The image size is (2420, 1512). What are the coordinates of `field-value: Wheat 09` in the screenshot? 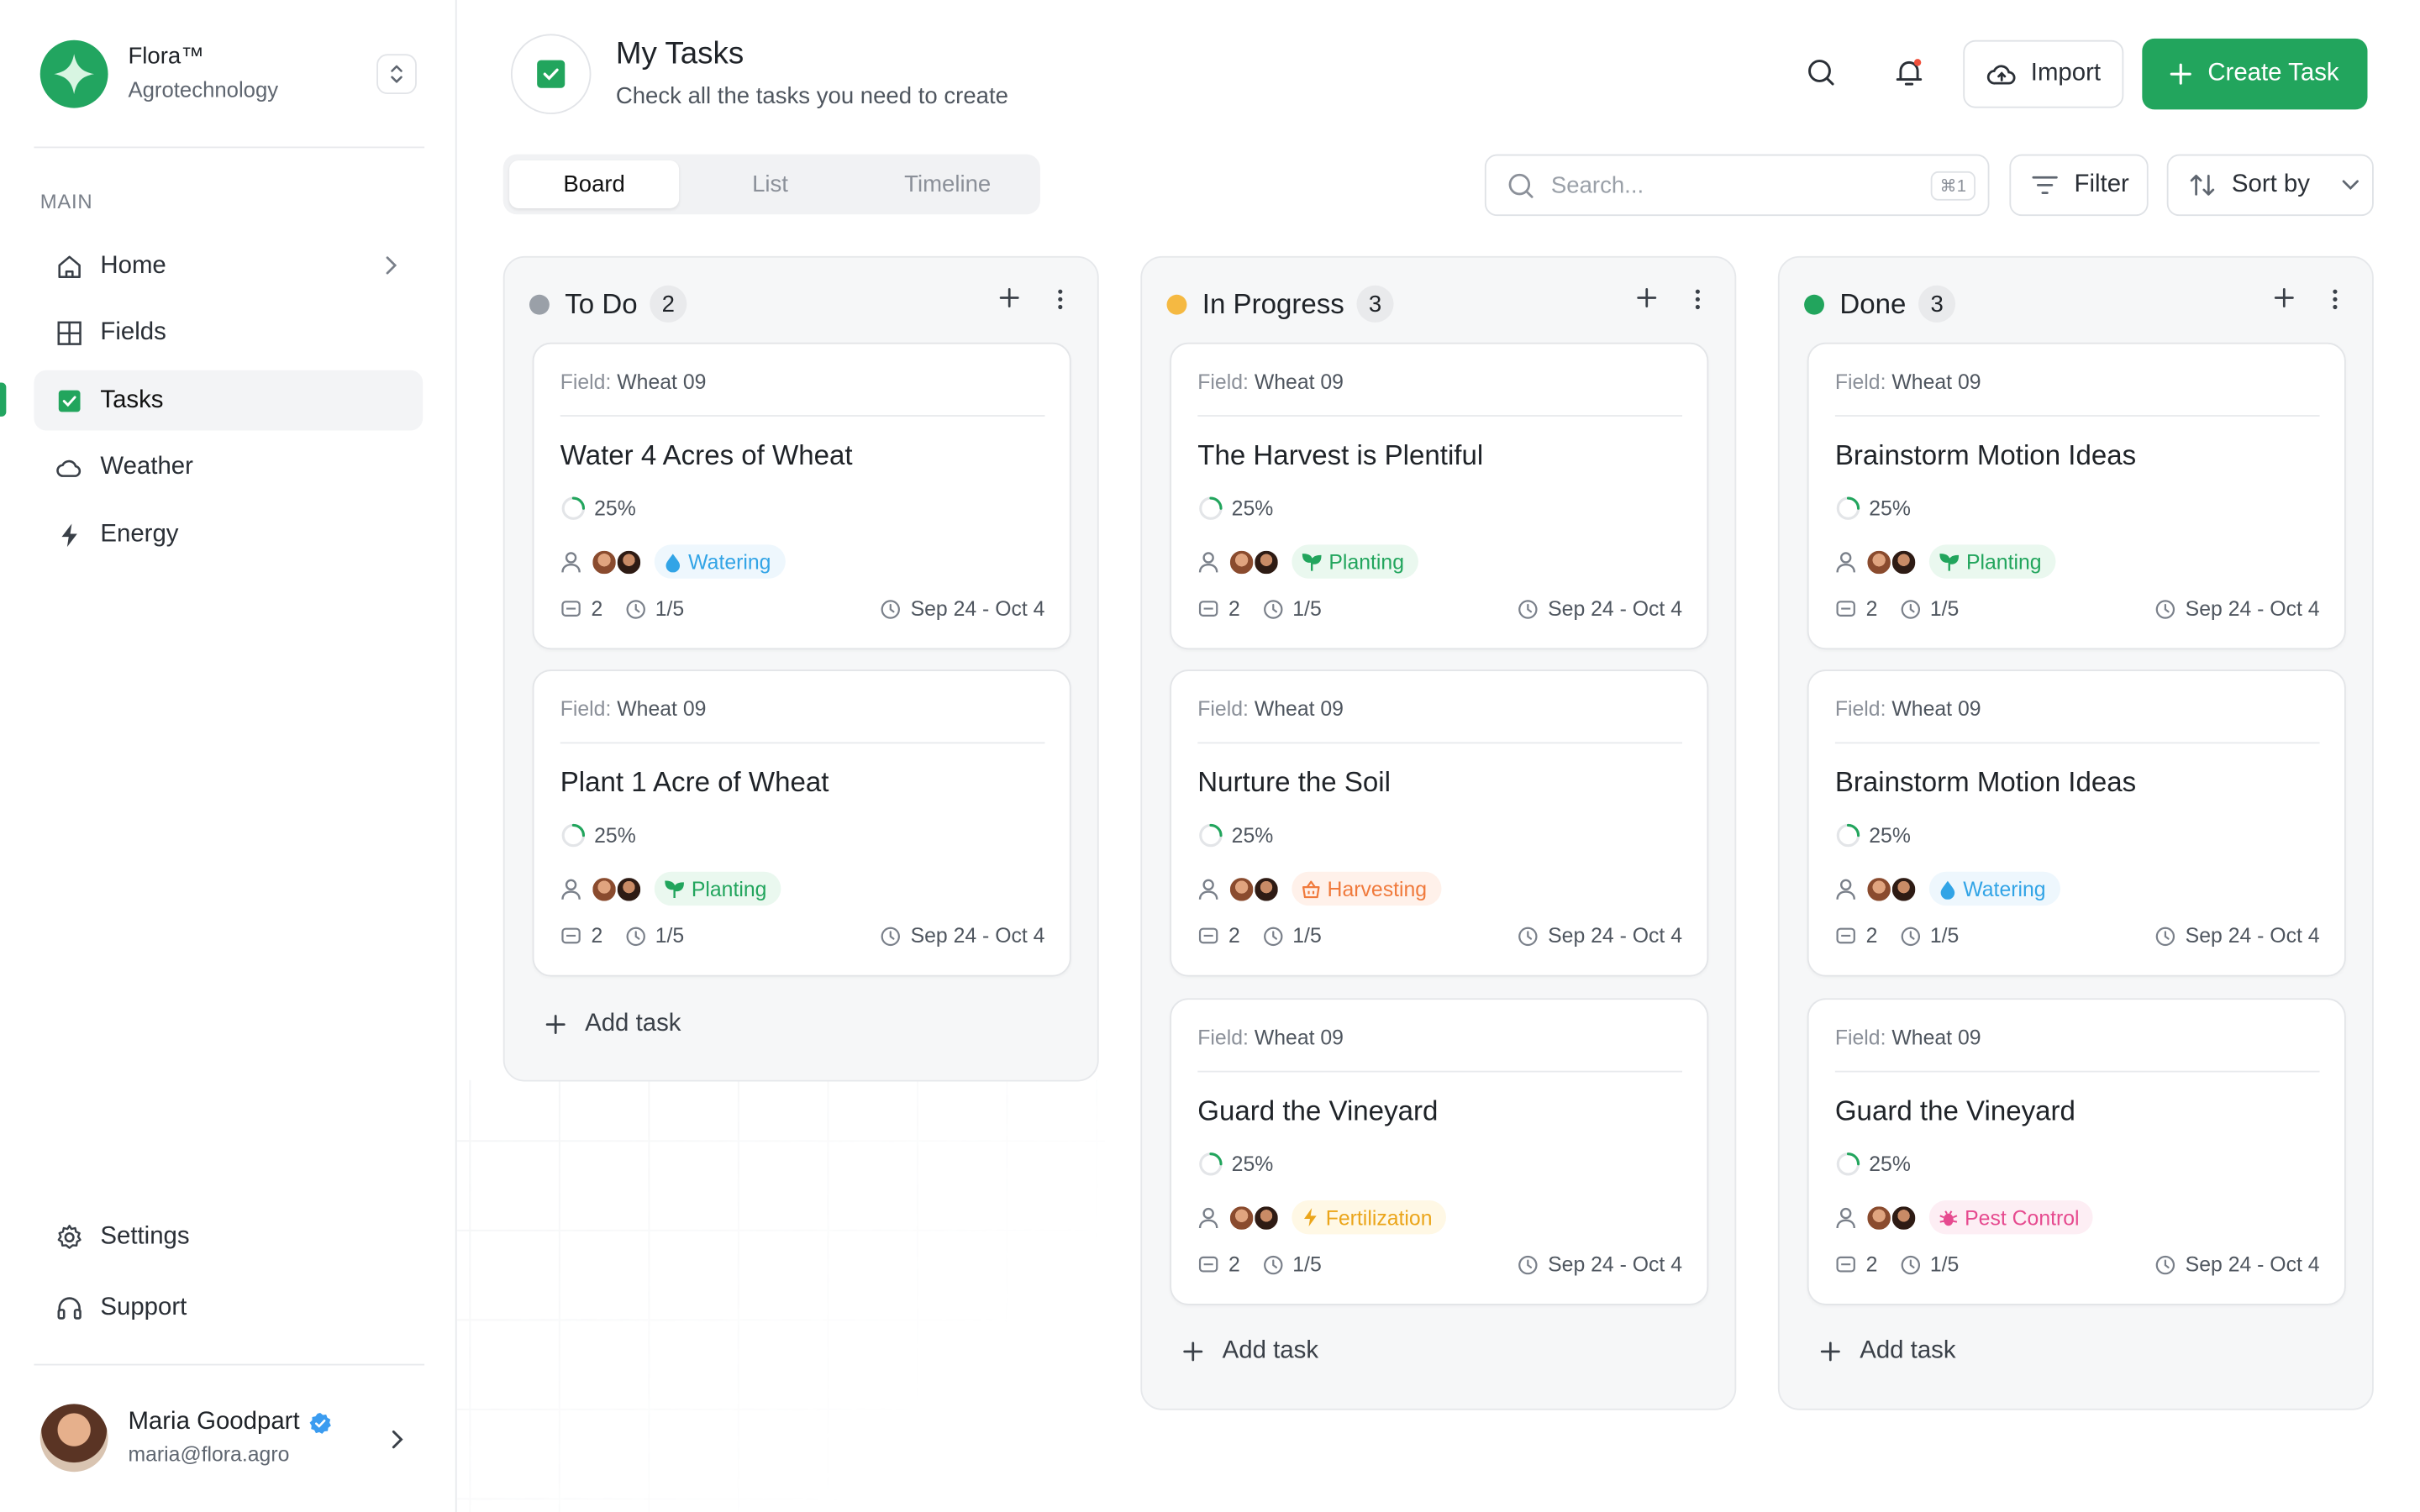 It's located at (1936, 709).